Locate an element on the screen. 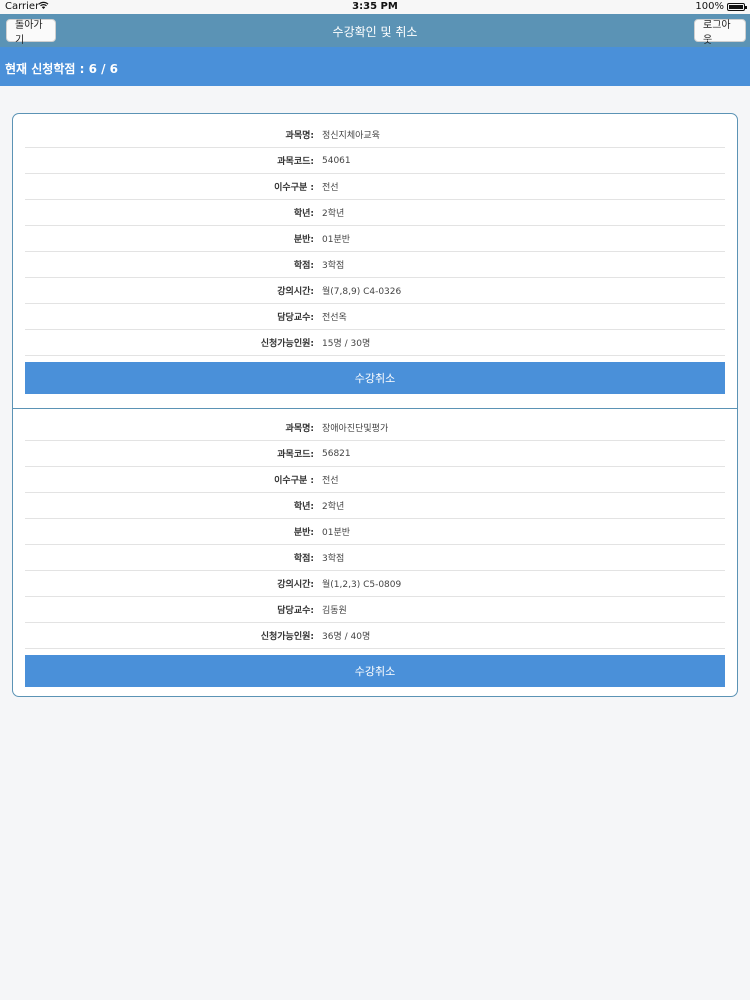  course-name-row: 과목명: 정신지체아교육 is located at coordinates (375, 135).